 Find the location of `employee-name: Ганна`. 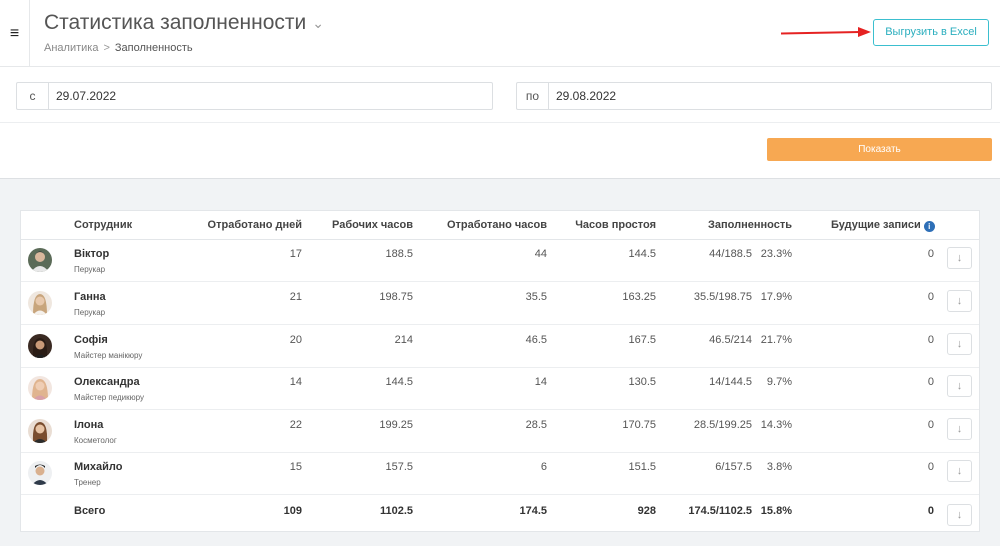

employee-name: Ганна is located at coordinates (90, 297).